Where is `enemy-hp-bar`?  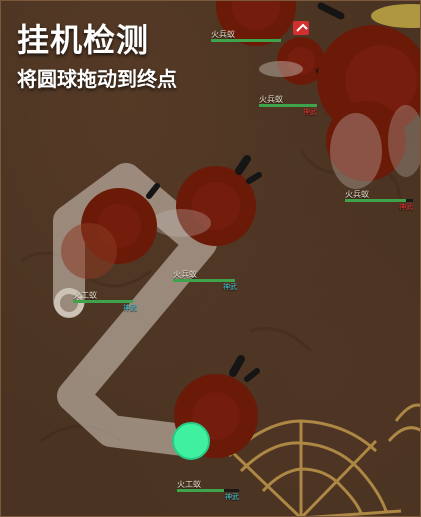 enemy-hp-bar is located at coordinates (246, 40).